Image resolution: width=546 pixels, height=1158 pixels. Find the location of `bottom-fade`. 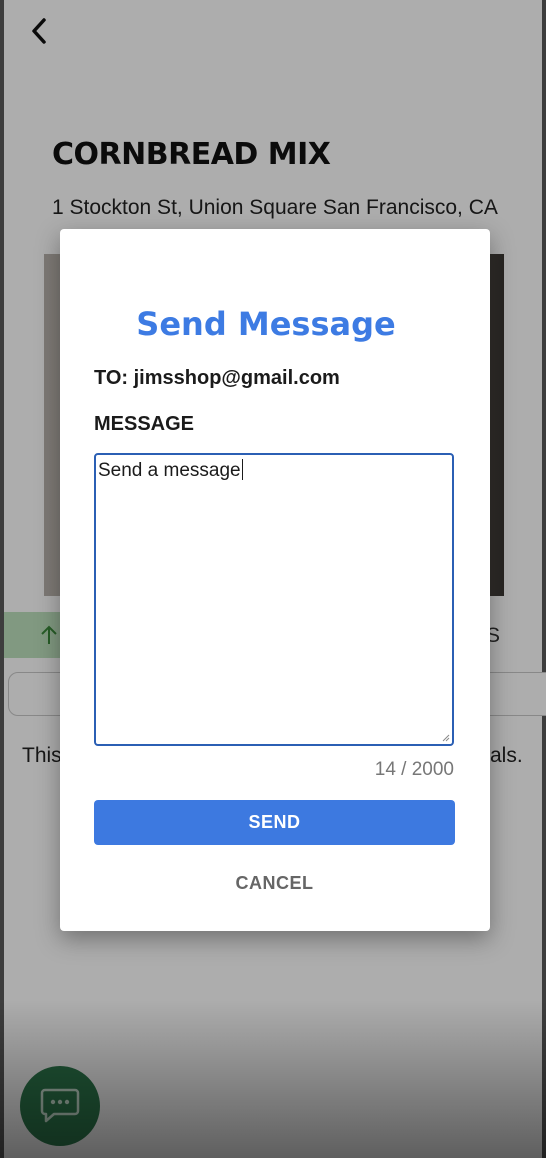

bottom-fade is located at coordinates (273, 1079).